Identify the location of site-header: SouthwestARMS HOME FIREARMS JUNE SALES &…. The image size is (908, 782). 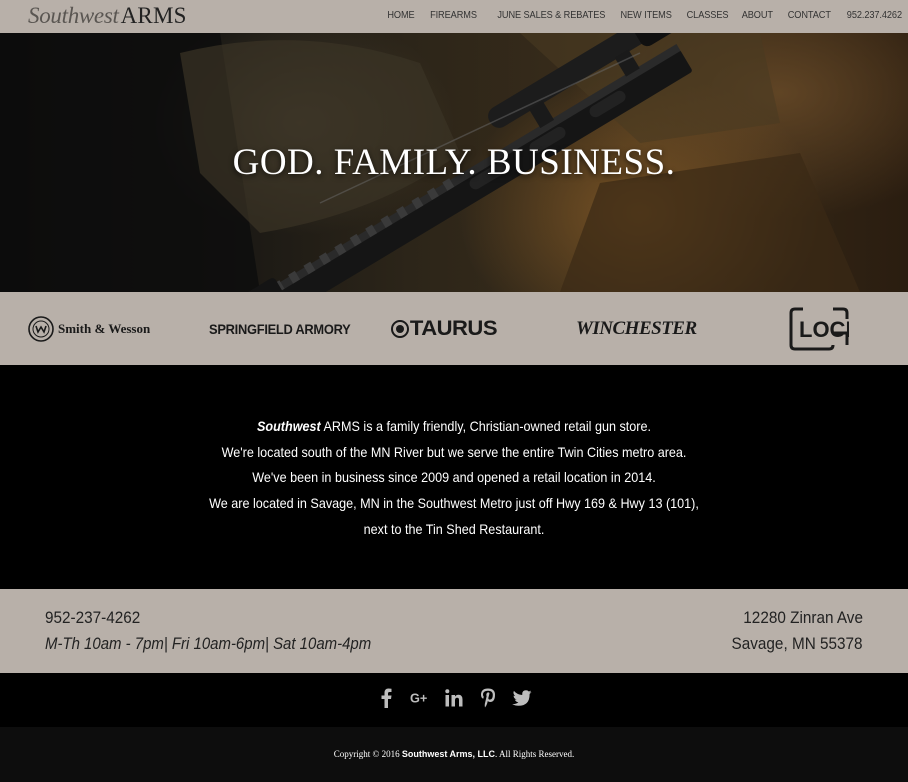
(454, 16).